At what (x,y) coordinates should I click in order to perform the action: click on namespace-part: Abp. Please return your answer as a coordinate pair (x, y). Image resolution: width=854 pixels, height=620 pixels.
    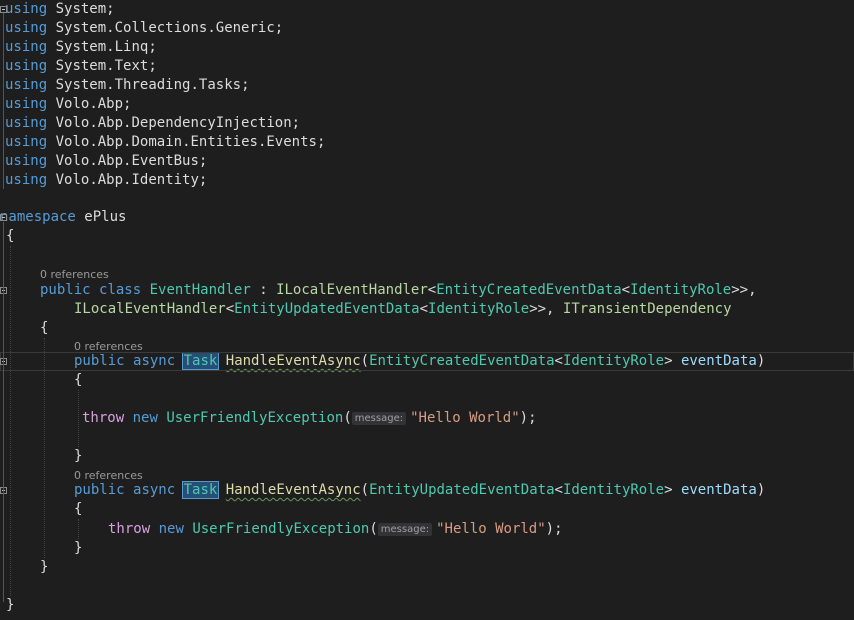
    Looking at the image, I should click on (110, 123).